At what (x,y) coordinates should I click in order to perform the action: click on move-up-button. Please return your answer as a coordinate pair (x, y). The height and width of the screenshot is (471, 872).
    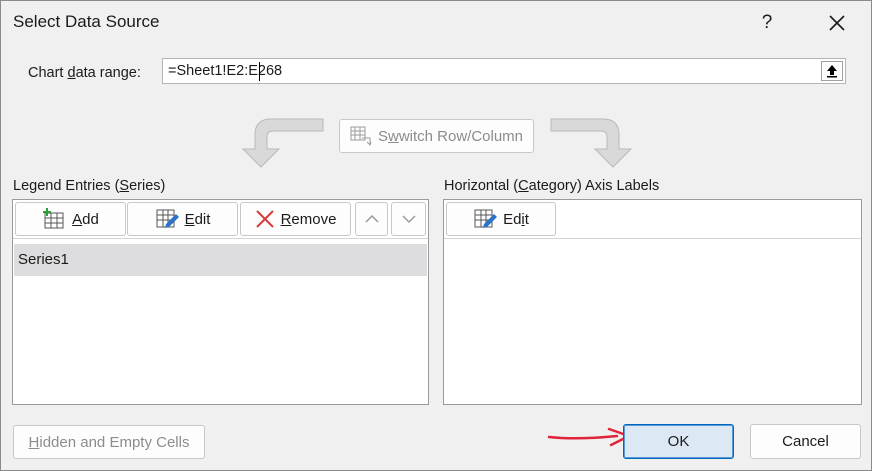
    Looking at the image, I should click on (371, 219).